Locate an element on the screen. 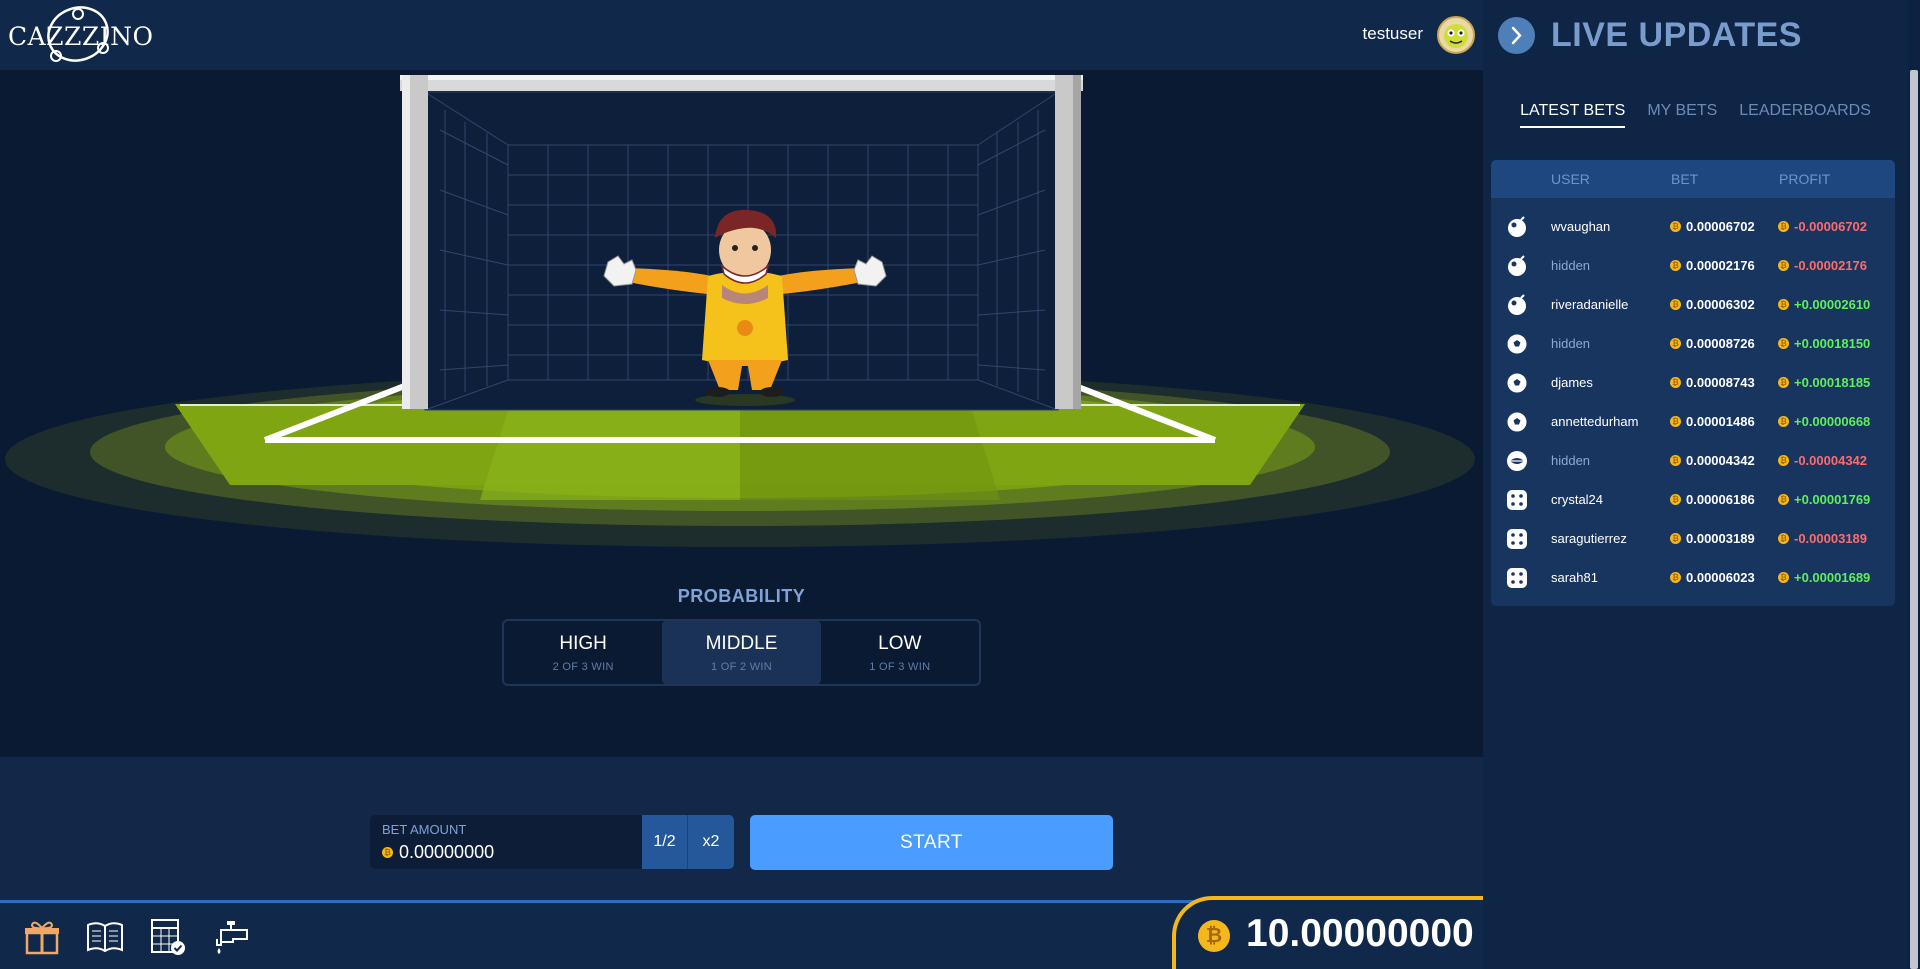 The image size is (1920, 969). row-bet-value: 0.00001486 is located at coordinates (1720, 421).